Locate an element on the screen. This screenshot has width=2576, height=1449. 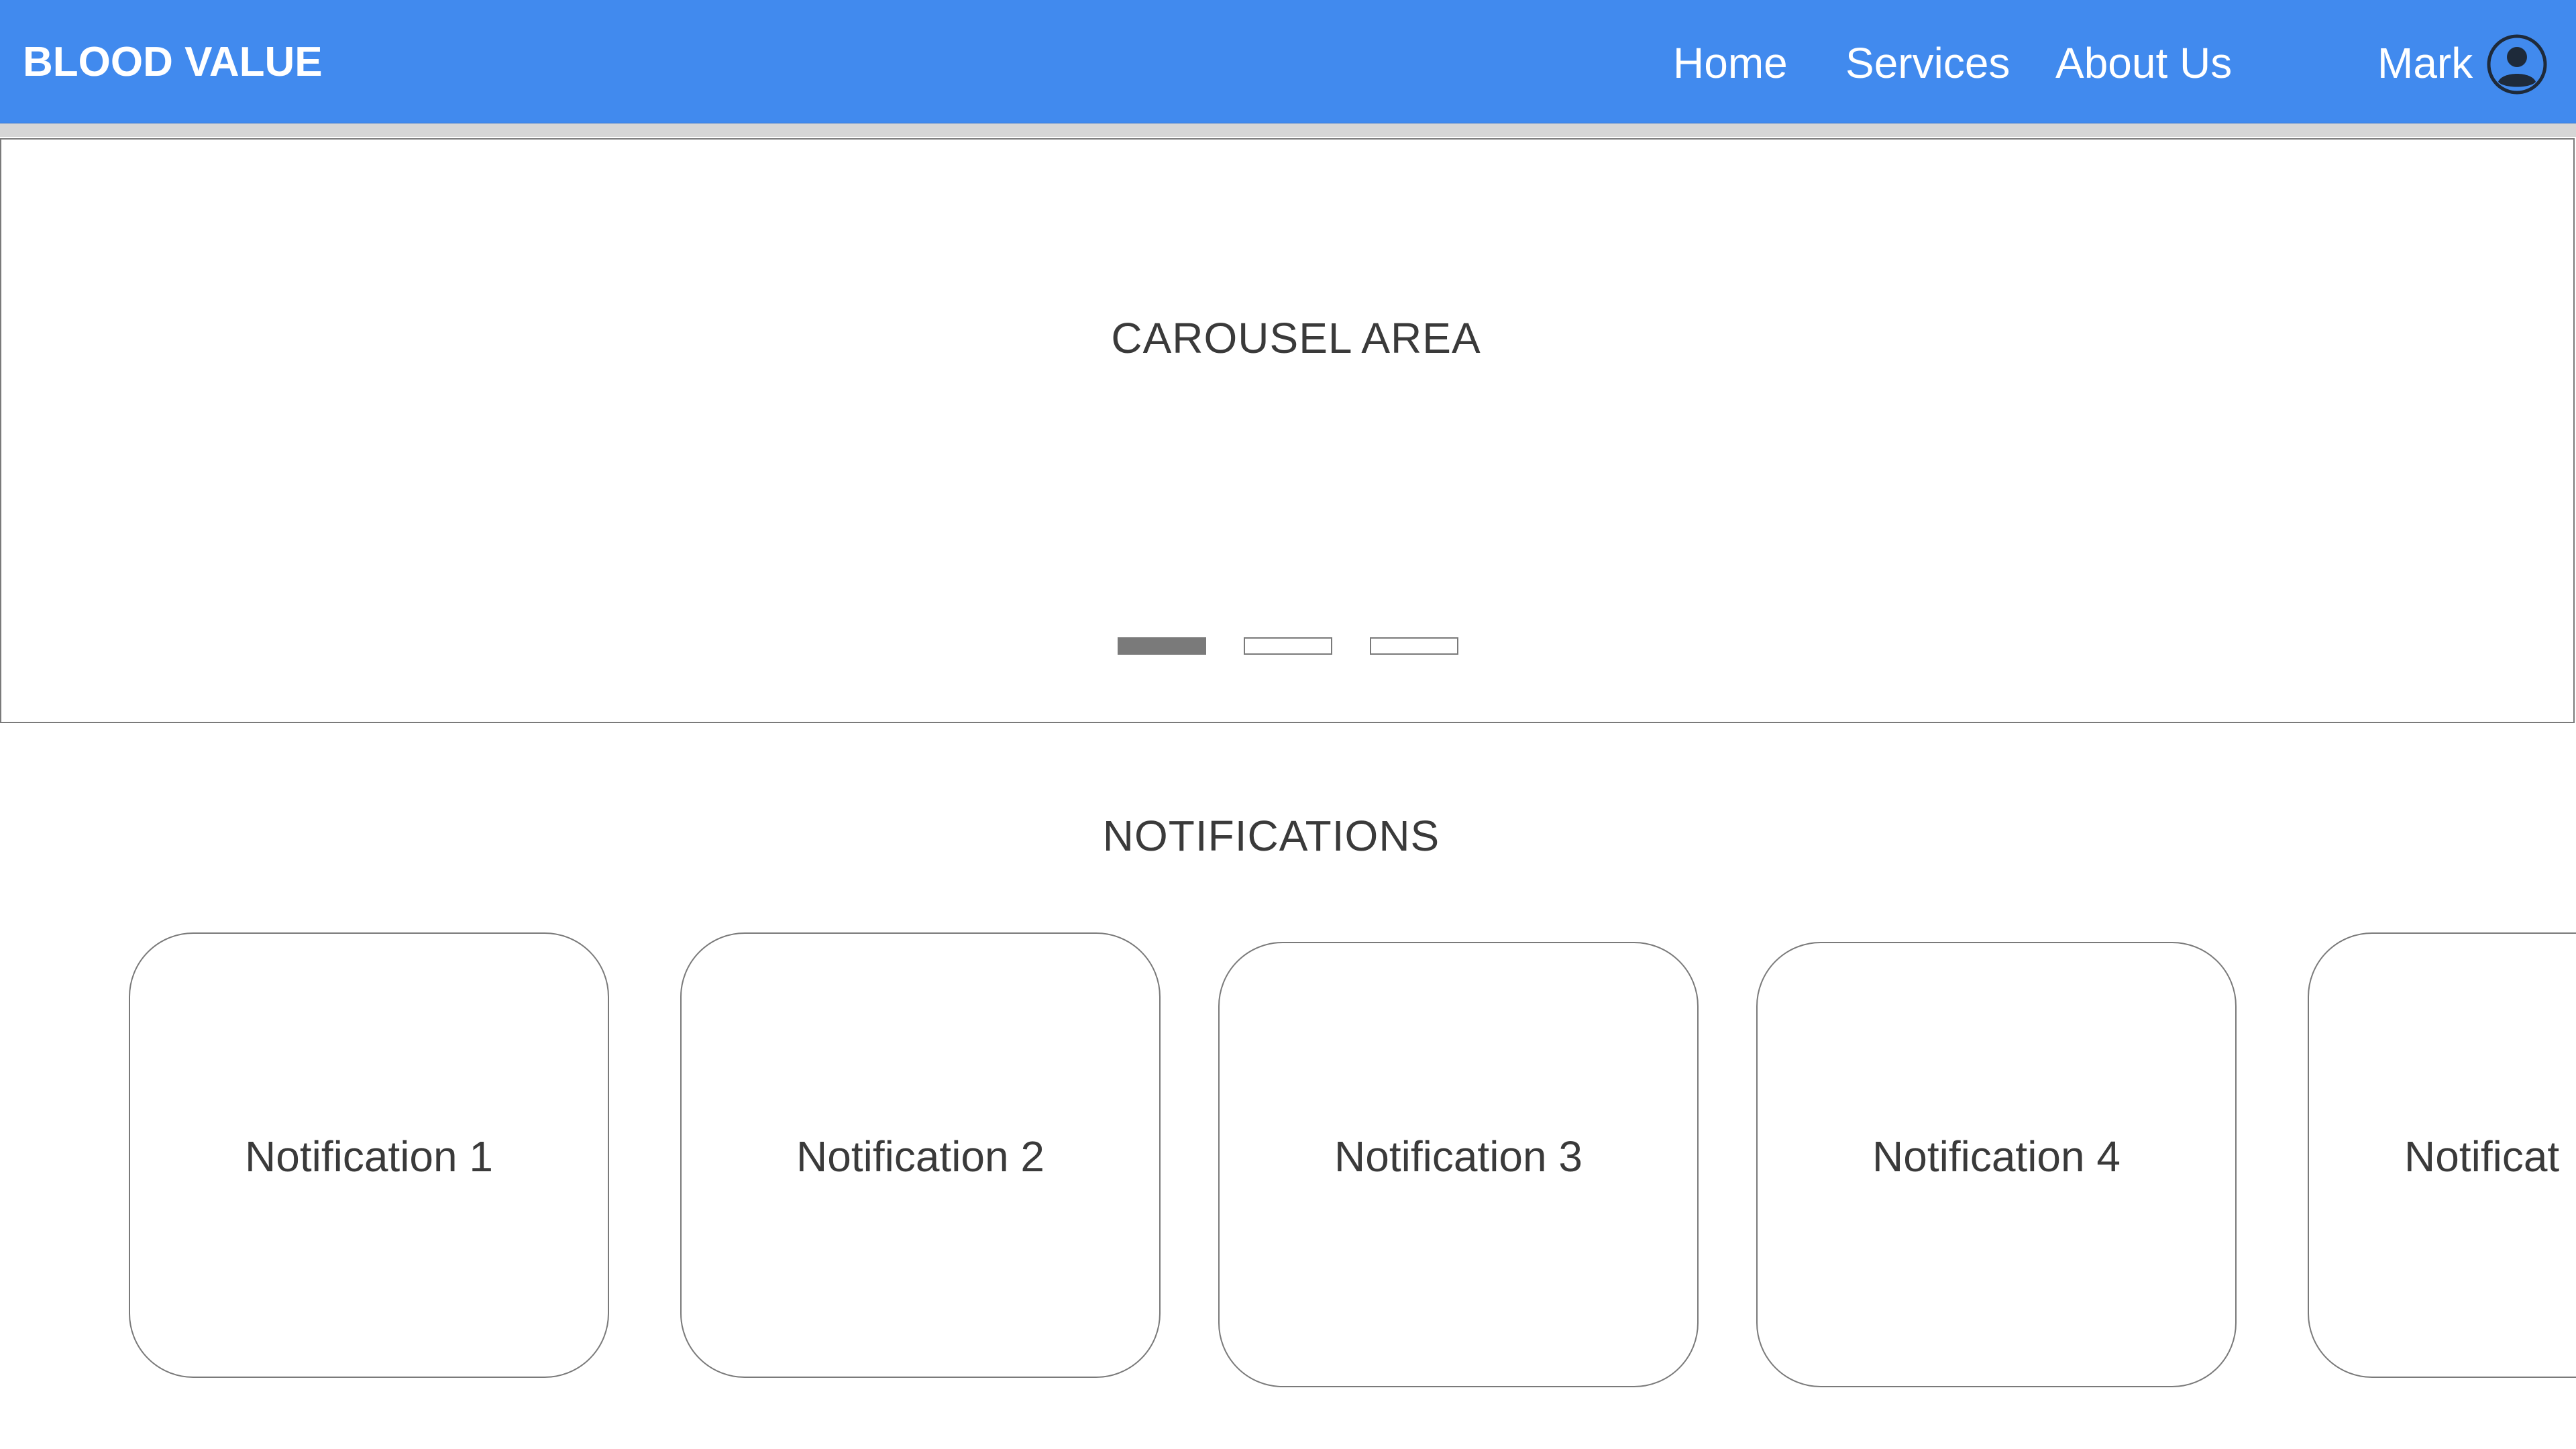
nav-link-home: Home is located at coordinates (1730, 63).